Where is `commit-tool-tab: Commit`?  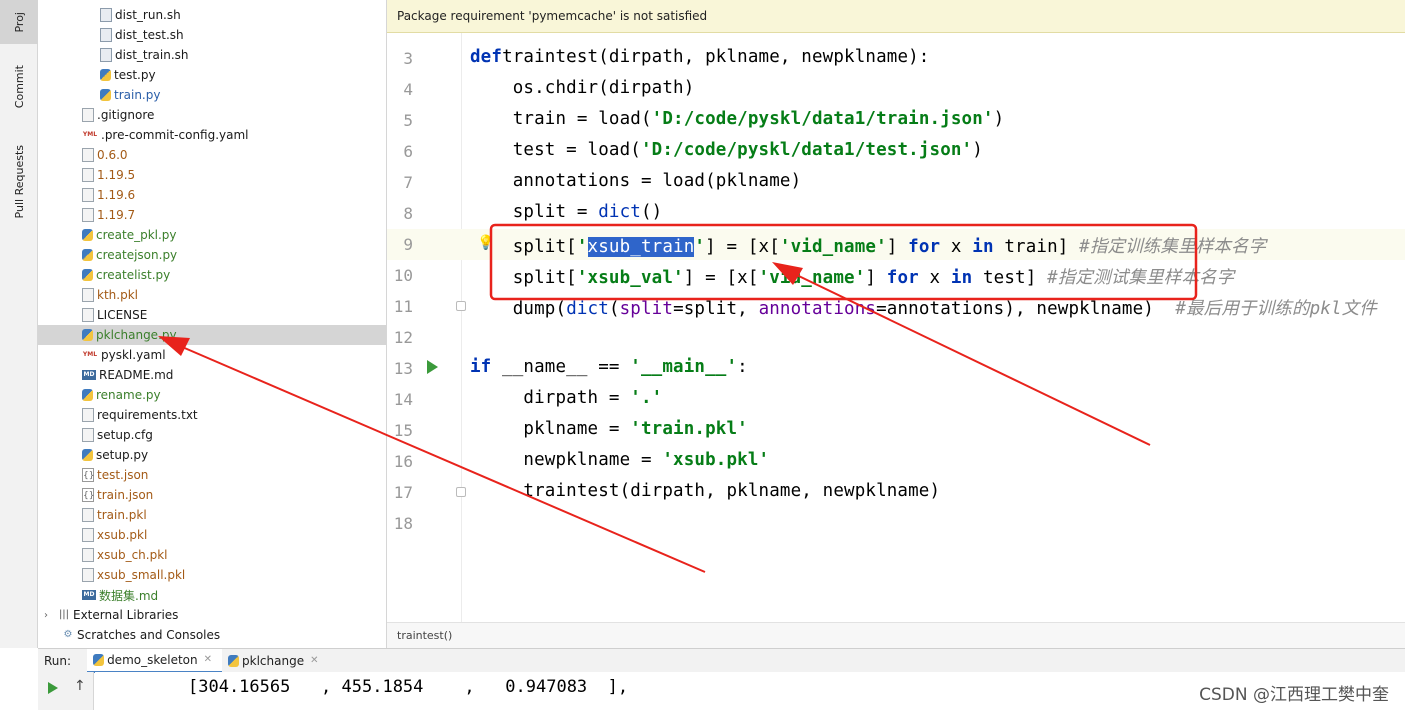 commit-tool-tab: Commit is located at coordinates (19, 87).